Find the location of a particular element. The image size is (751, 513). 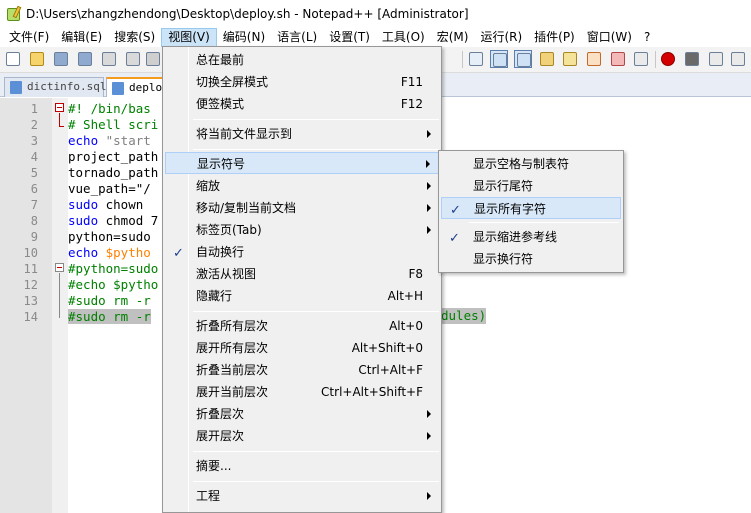

menuitem-toggle-fullscreen: 切换全屏模式 F11 is located at coordinates (302, 82).